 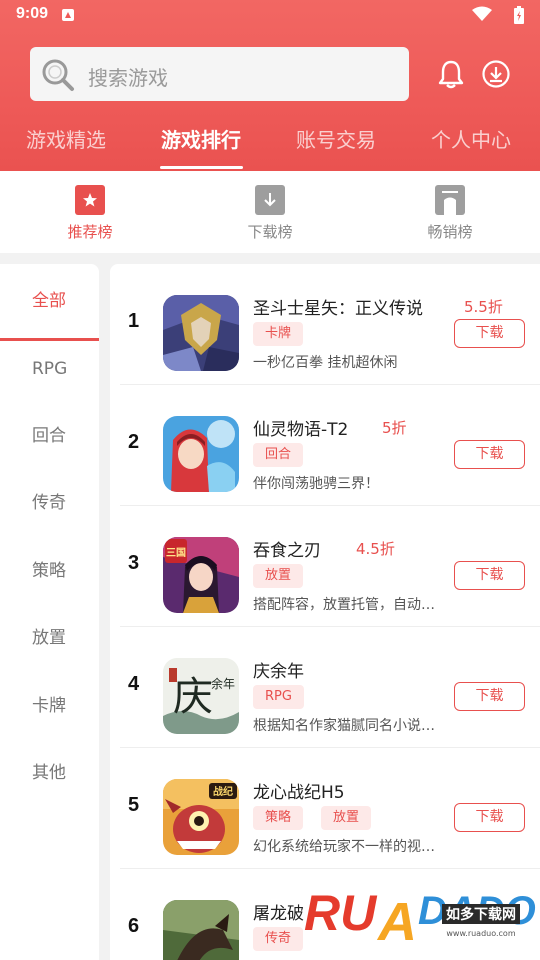 I want to click on ranking-subtabs: 推荐榜 下载榜 畅销榜, so click(x=270, y=212).